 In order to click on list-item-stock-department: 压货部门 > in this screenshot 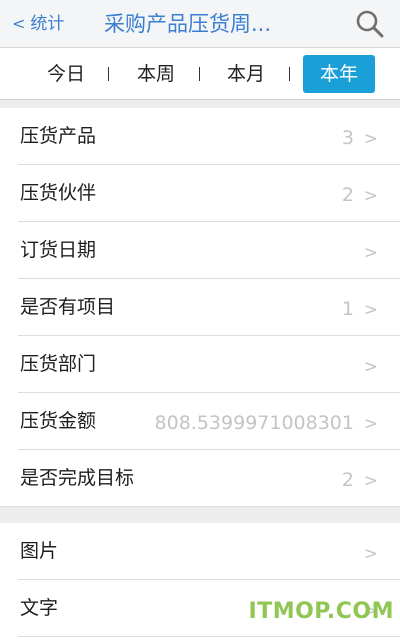, I will do `click(200, 364)`.